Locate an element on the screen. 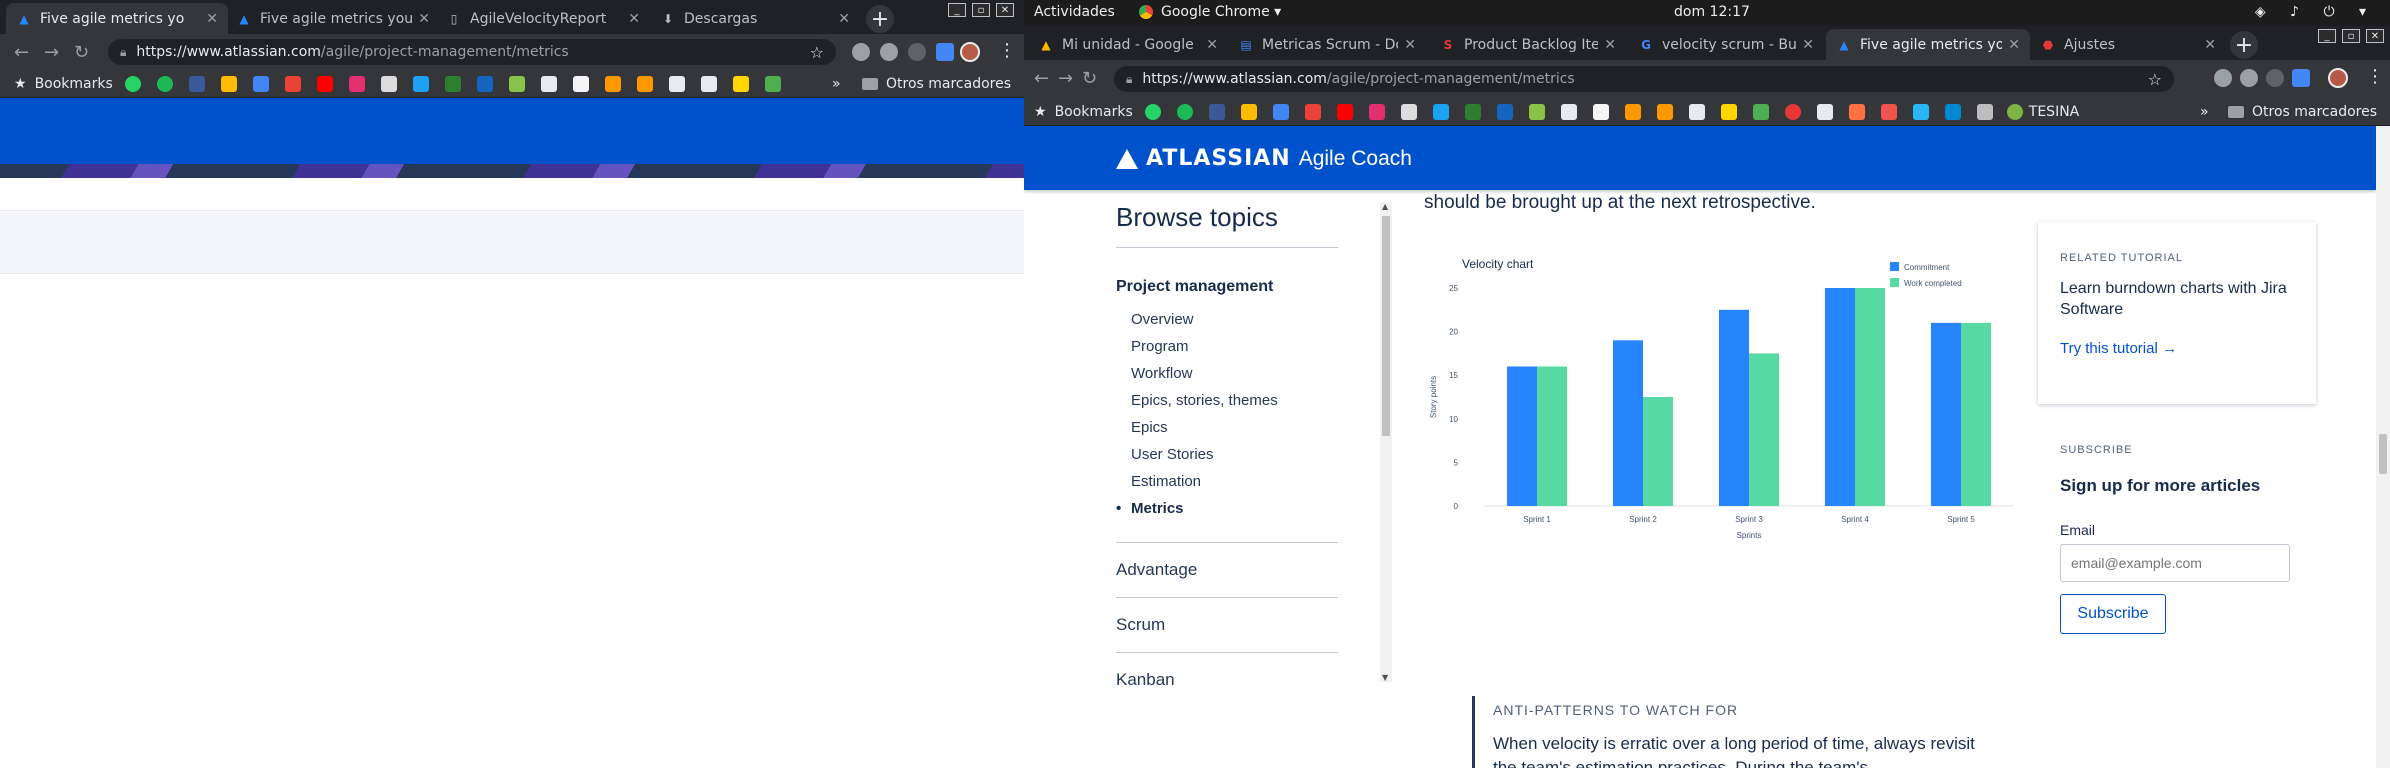 The width and height of the screenshot is (2390, 768). scroll-down-icon: ▼ is located at coordinates (1385, 677).